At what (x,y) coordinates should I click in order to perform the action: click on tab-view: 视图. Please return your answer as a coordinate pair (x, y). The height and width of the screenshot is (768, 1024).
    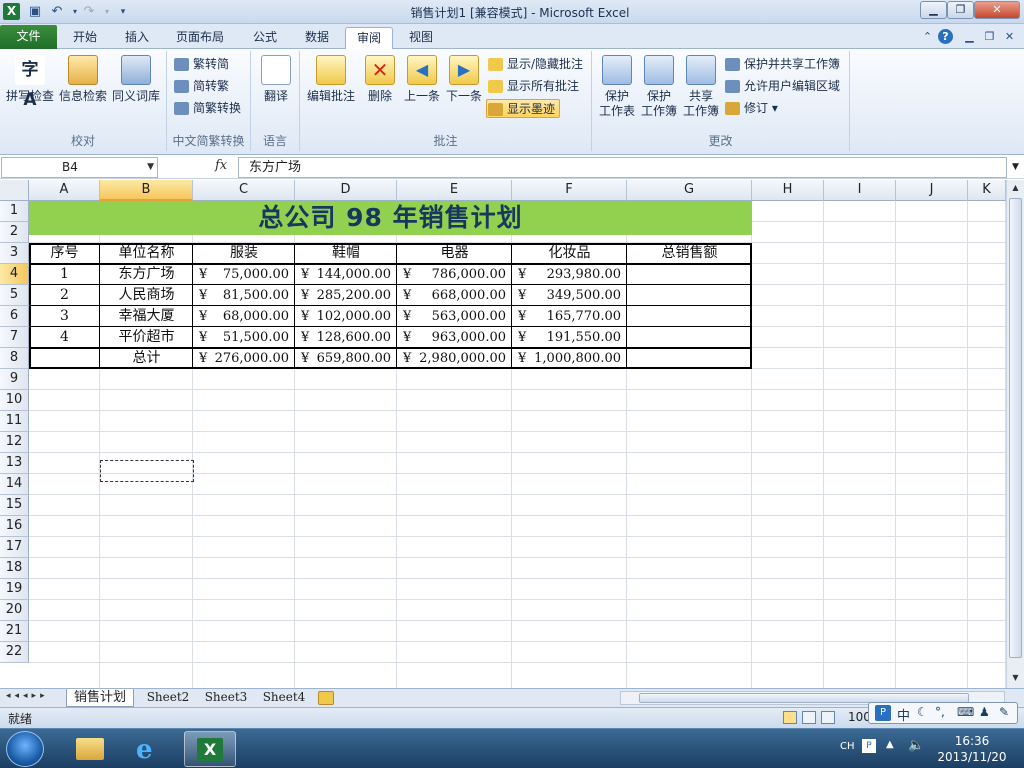
    Looking at the image, I should click on (421, 38).